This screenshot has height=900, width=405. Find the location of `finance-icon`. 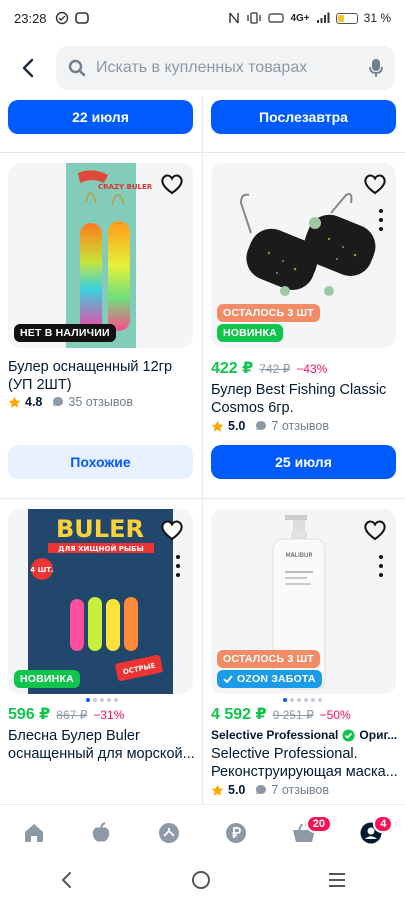

finance-icon is located at coordinates (236, 832).